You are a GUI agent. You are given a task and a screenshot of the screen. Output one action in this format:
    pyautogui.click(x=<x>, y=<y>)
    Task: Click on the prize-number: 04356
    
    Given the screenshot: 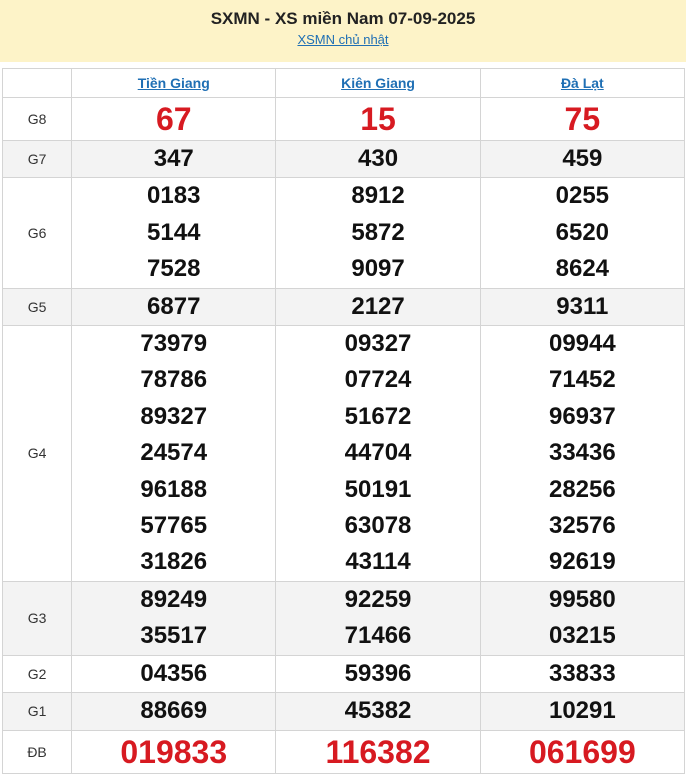 What is the action you would take?
    pyautogui.click(x=174, y=673)
    